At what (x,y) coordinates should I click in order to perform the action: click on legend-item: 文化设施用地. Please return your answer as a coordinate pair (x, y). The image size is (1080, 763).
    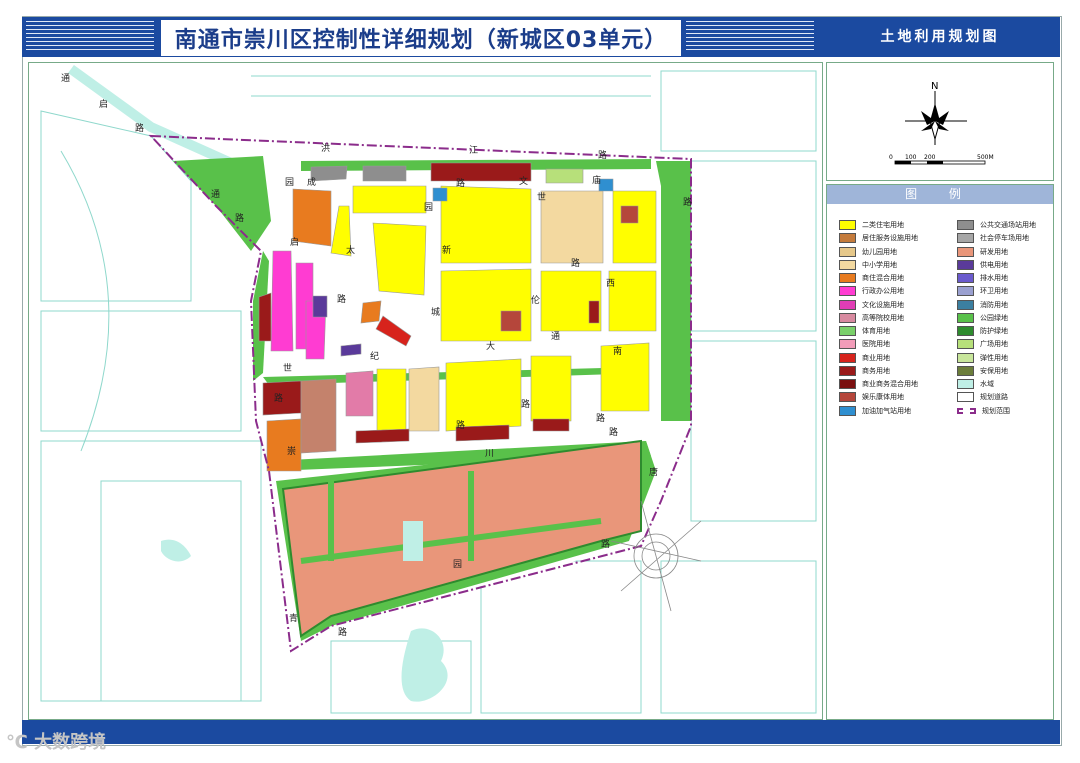
    Looking at the image, I should click on (878, 305).